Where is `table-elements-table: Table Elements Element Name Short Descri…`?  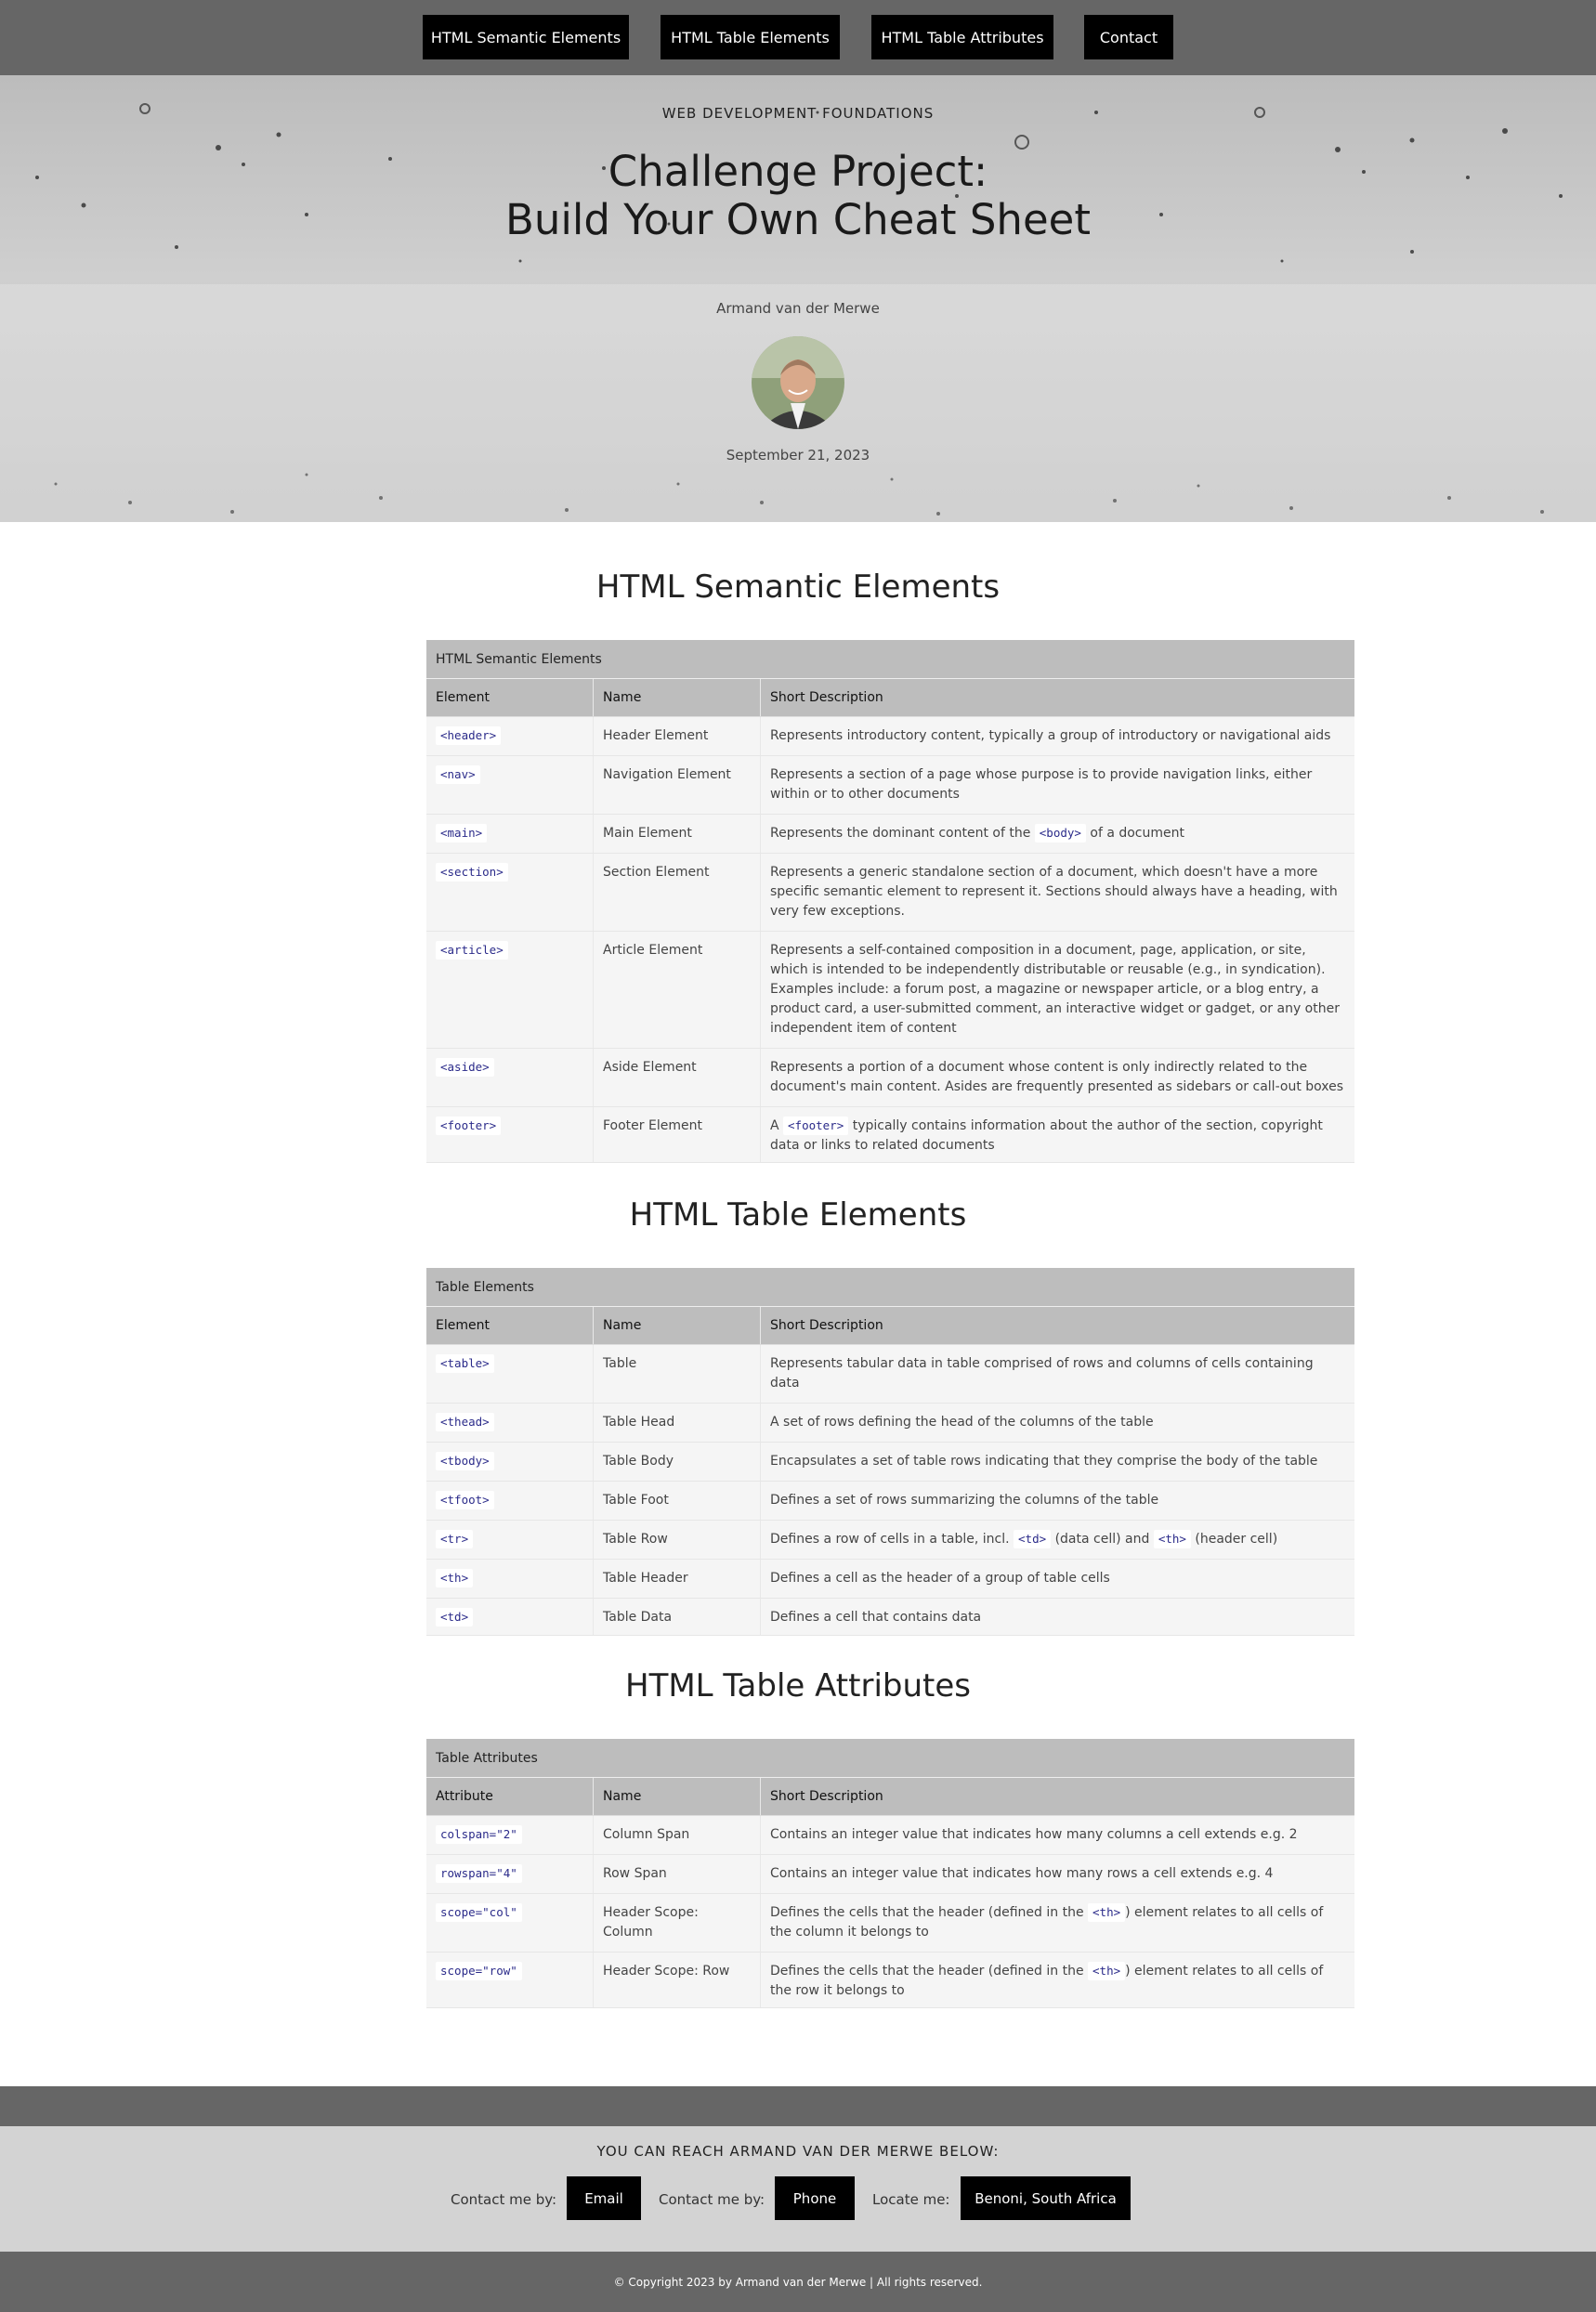
table-elements-table: Table Elements Element Name Short Descri… is located at coordinates (890, 1452).